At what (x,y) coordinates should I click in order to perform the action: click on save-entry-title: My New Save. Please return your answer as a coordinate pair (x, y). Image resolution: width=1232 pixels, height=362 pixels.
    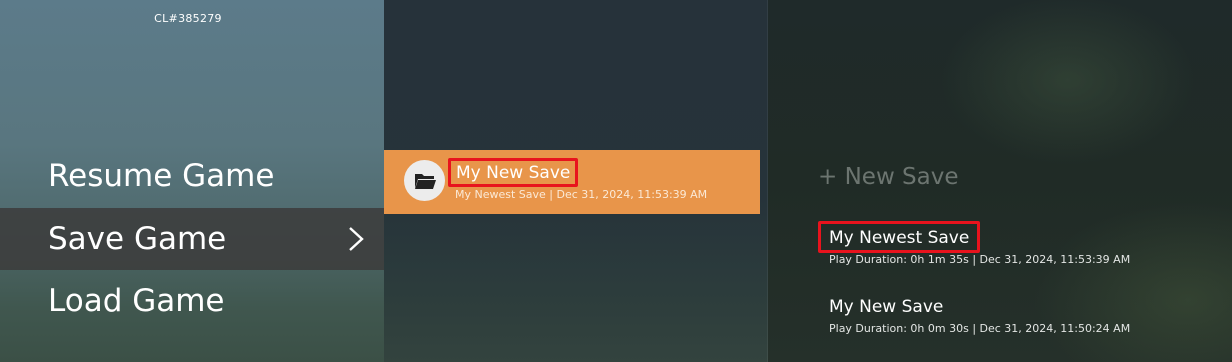
    Looking at the image, I should click on (886, 307).